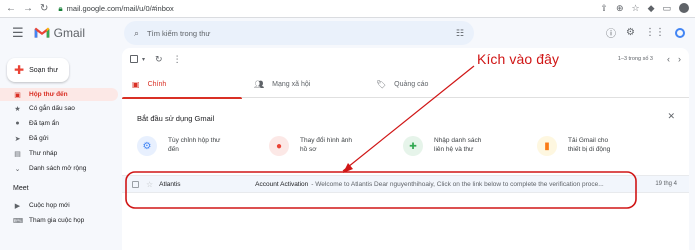  I want to click on apps-icon: ⋮⋮, so click(655, 32).